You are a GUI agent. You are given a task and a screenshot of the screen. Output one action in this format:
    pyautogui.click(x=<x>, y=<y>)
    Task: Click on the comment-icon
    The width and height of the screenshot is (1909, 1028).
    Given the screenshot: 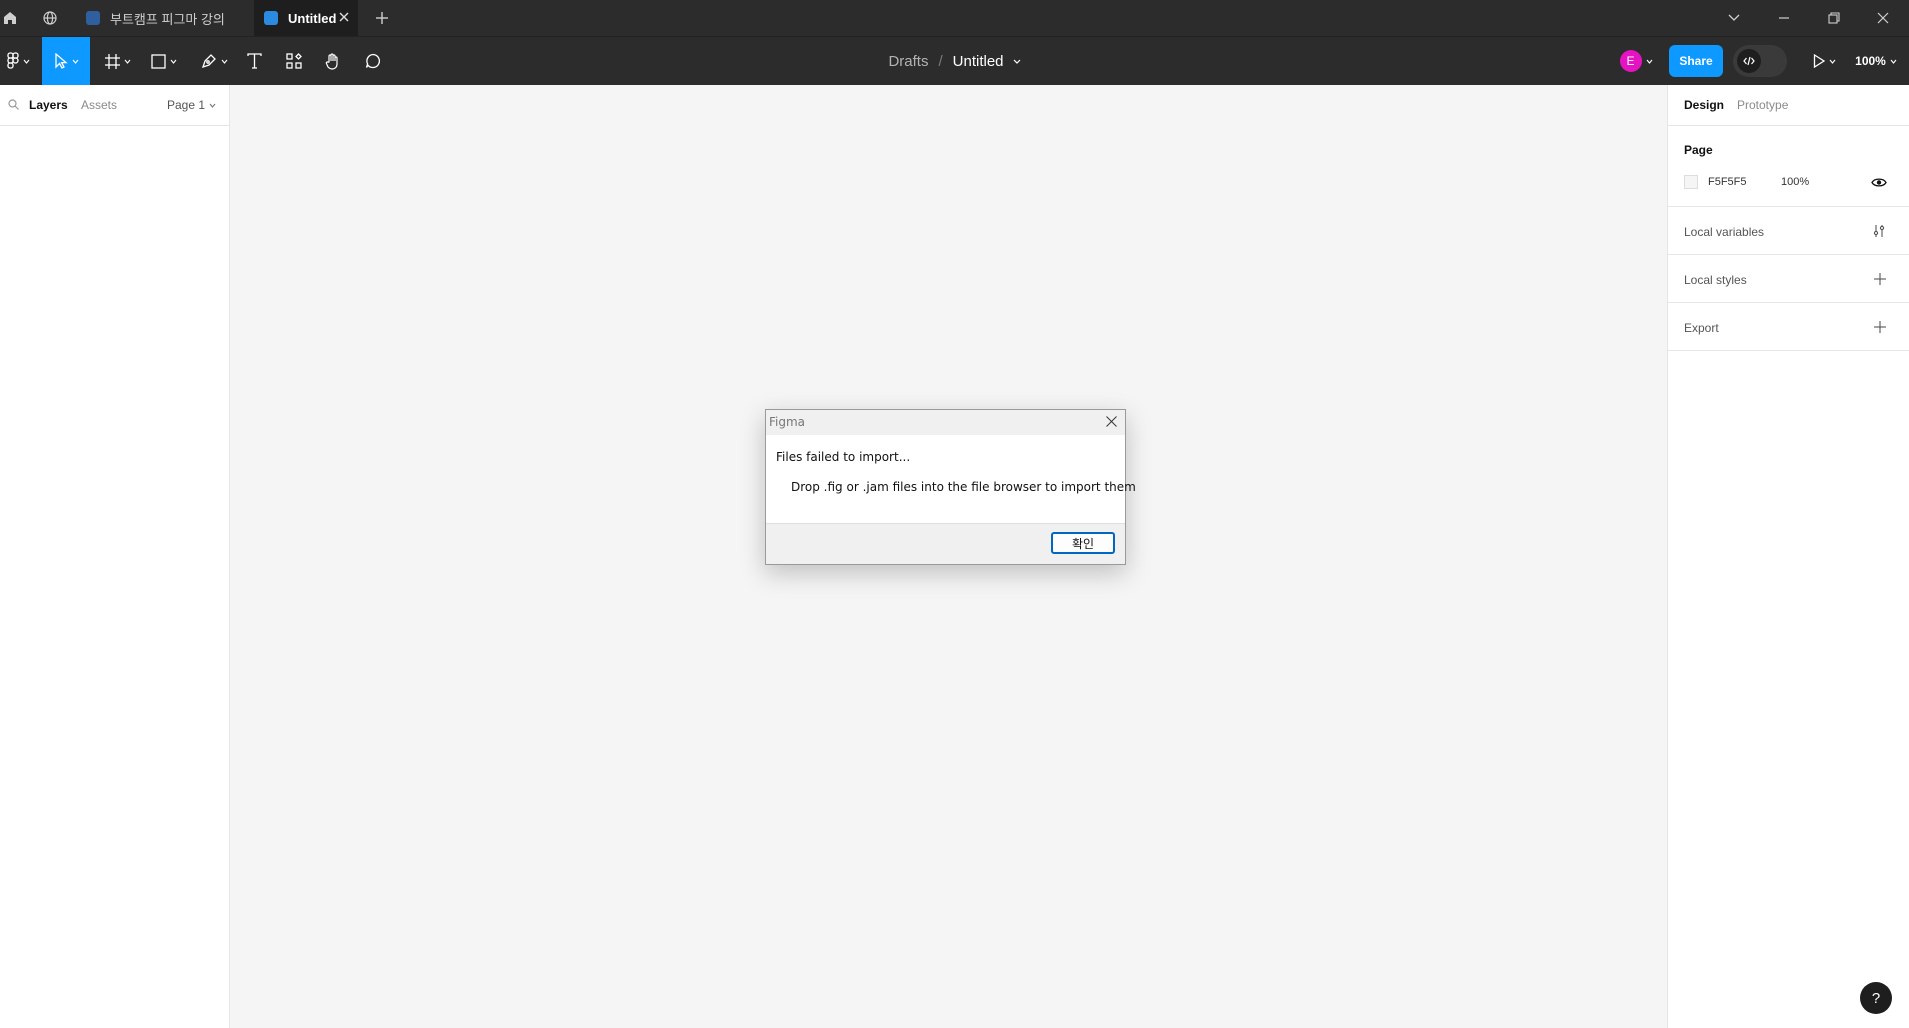 What is the action you would take?
    pyautogui.click(x=373, y=61)
    